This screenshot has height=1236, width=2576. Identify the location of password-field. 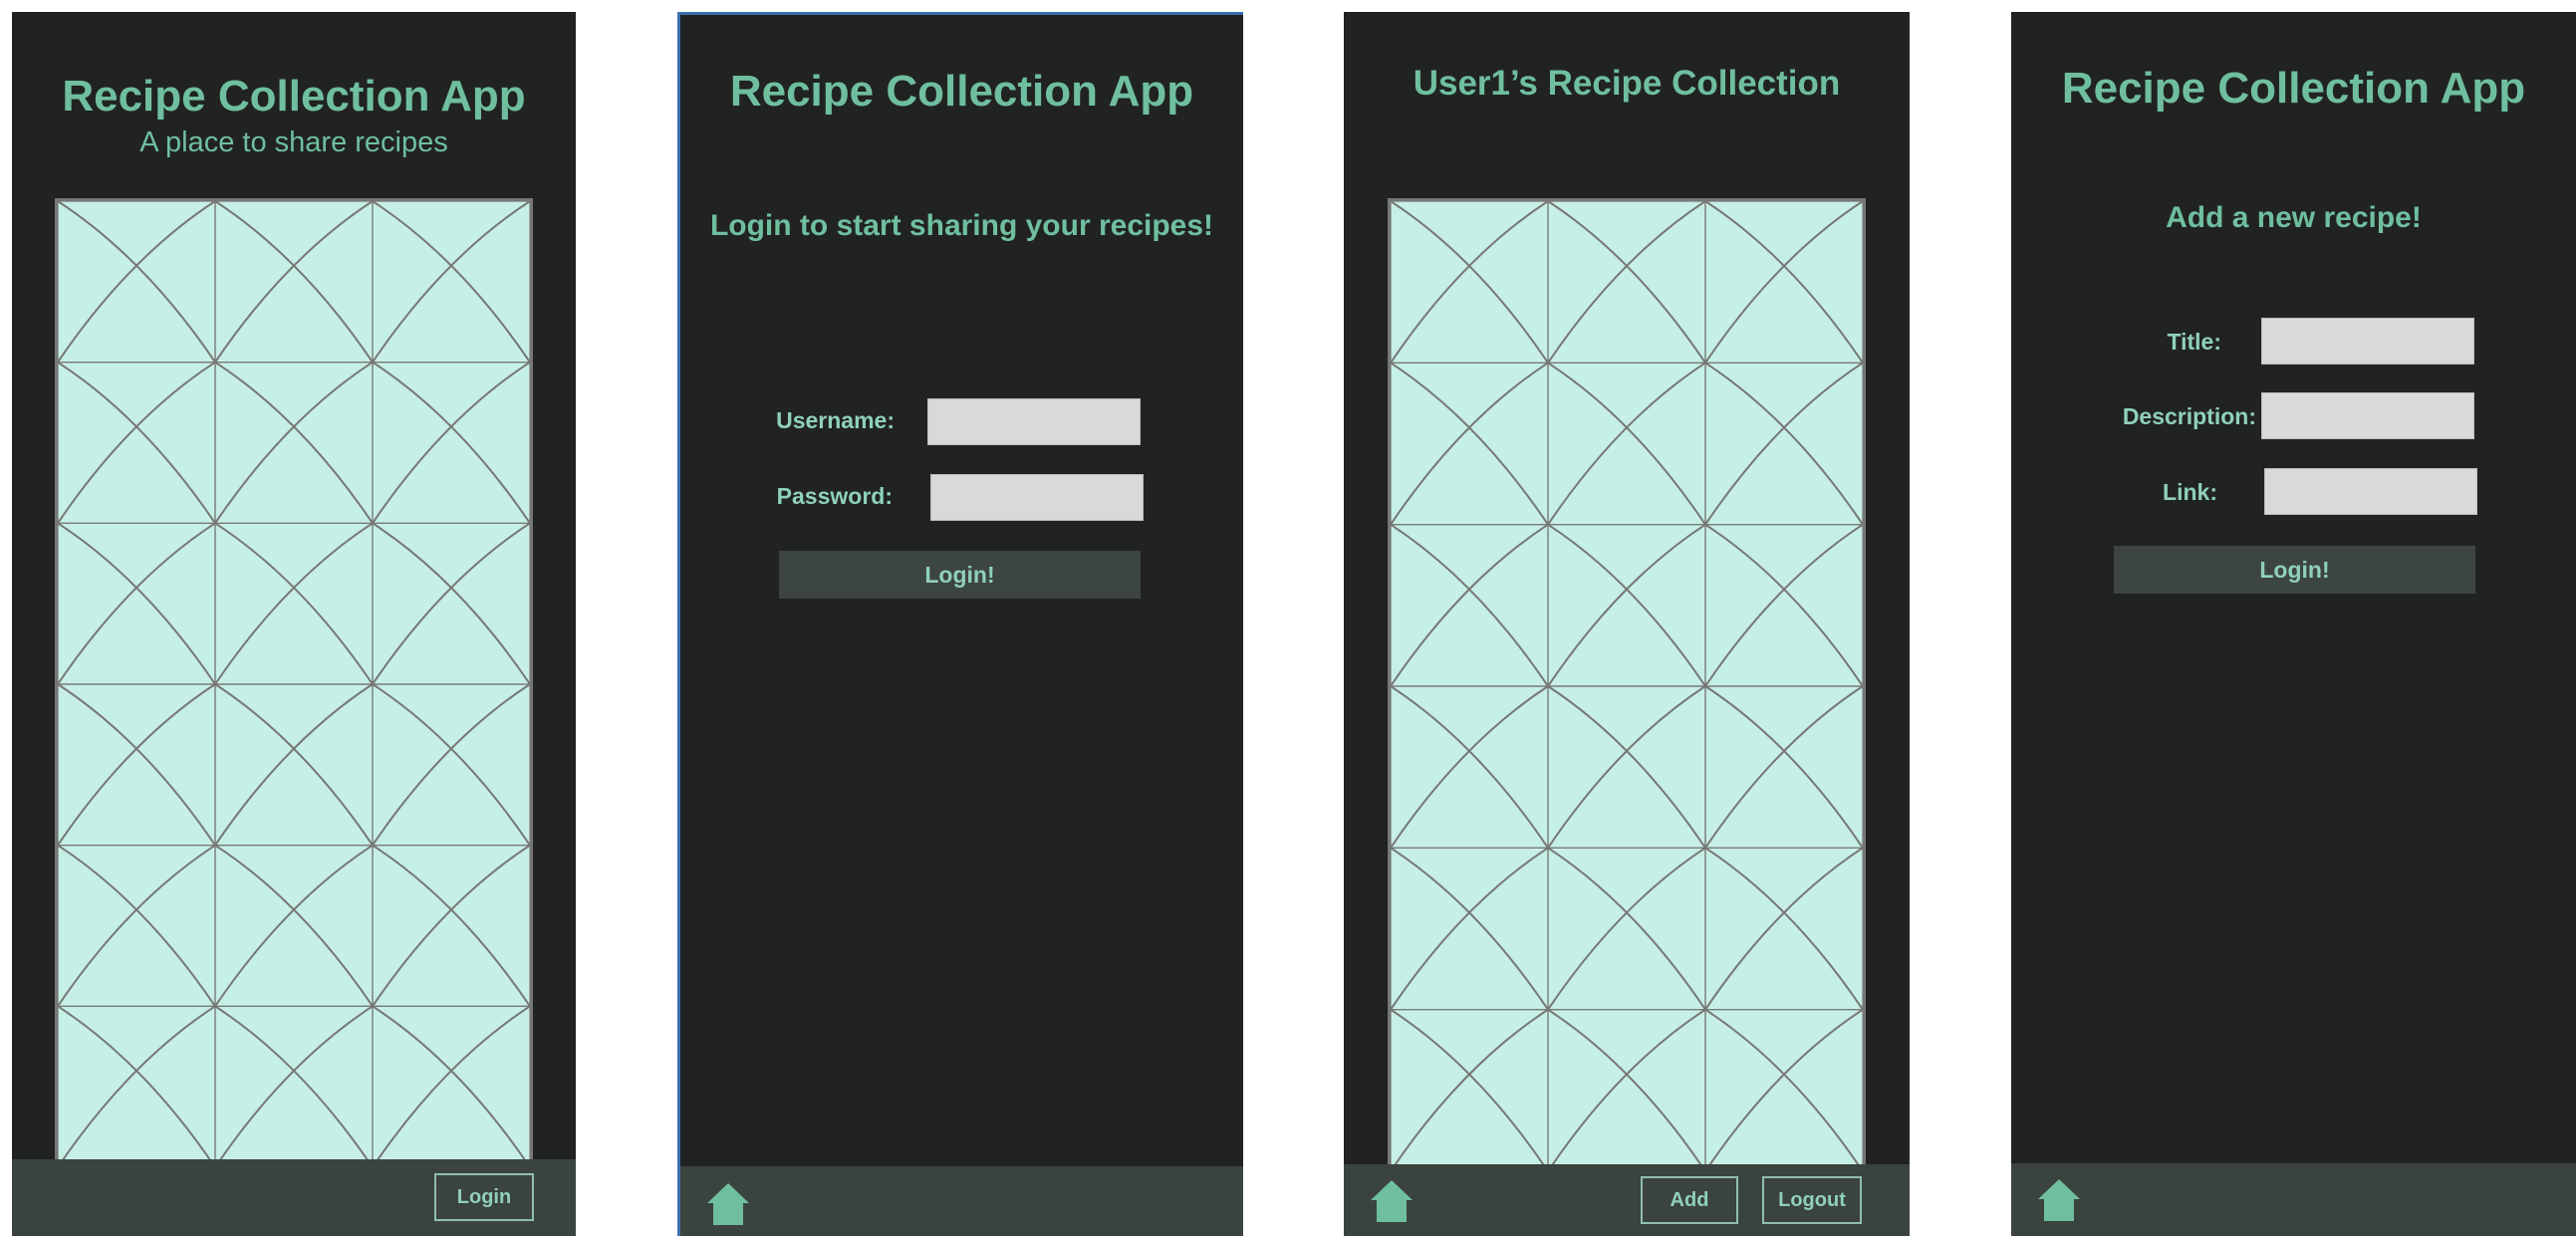
(1037, 497).